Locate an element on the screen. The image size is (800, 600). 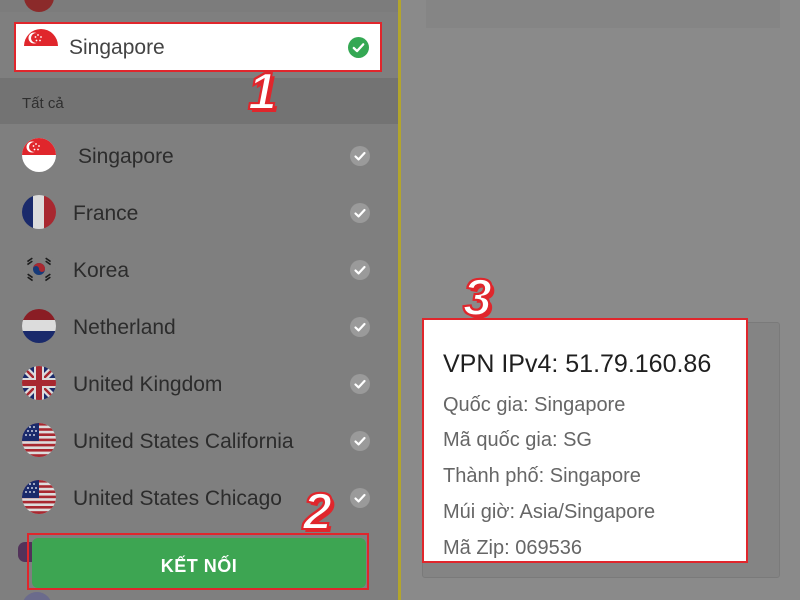
netherlands-flag-icon is located at coordinates (39, 328).